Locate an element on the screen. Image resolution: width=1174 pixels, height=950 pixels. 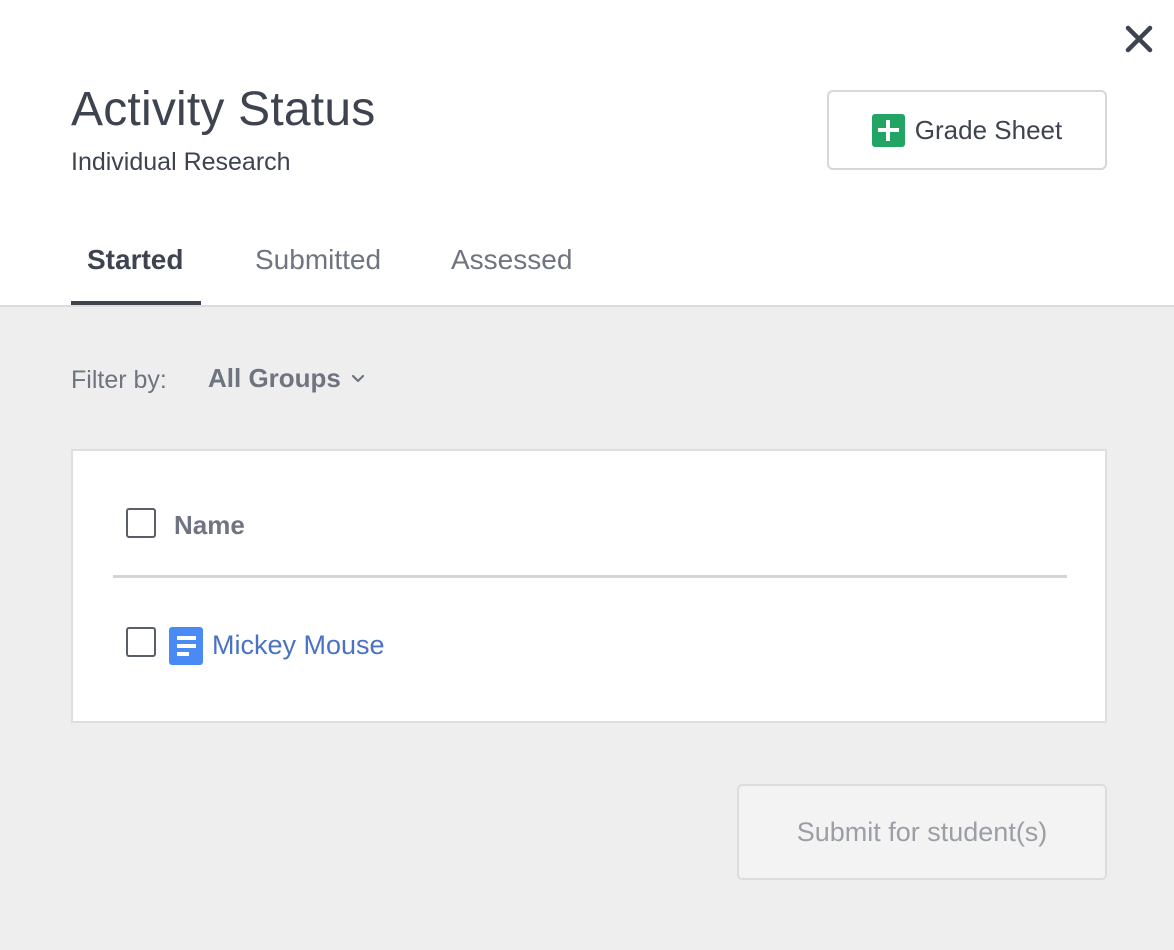
filter-label: Filter by: is located at coordinates (119, 380).